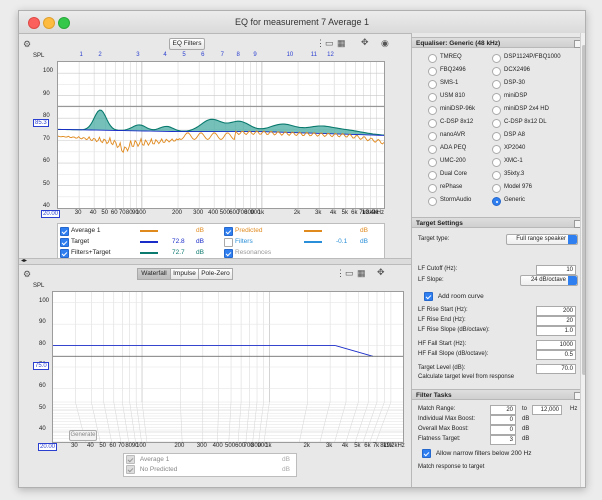 Image resolution: width=602 pixels, height=500 pixels. I want to click on lf-rise-start-input: 200, so click(556, 311).